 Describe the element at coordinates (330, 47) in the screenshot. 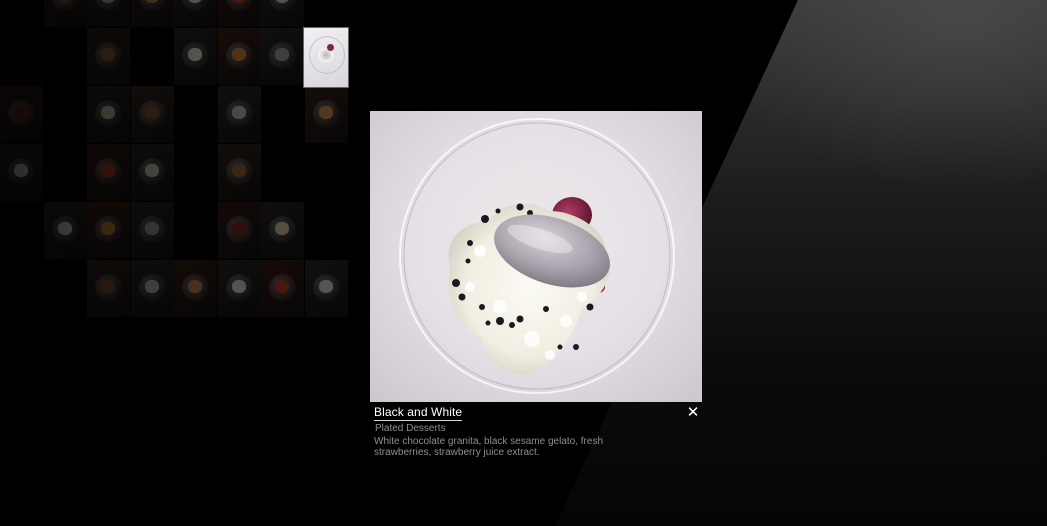

I see `thumbnail-strawberry` at that location.